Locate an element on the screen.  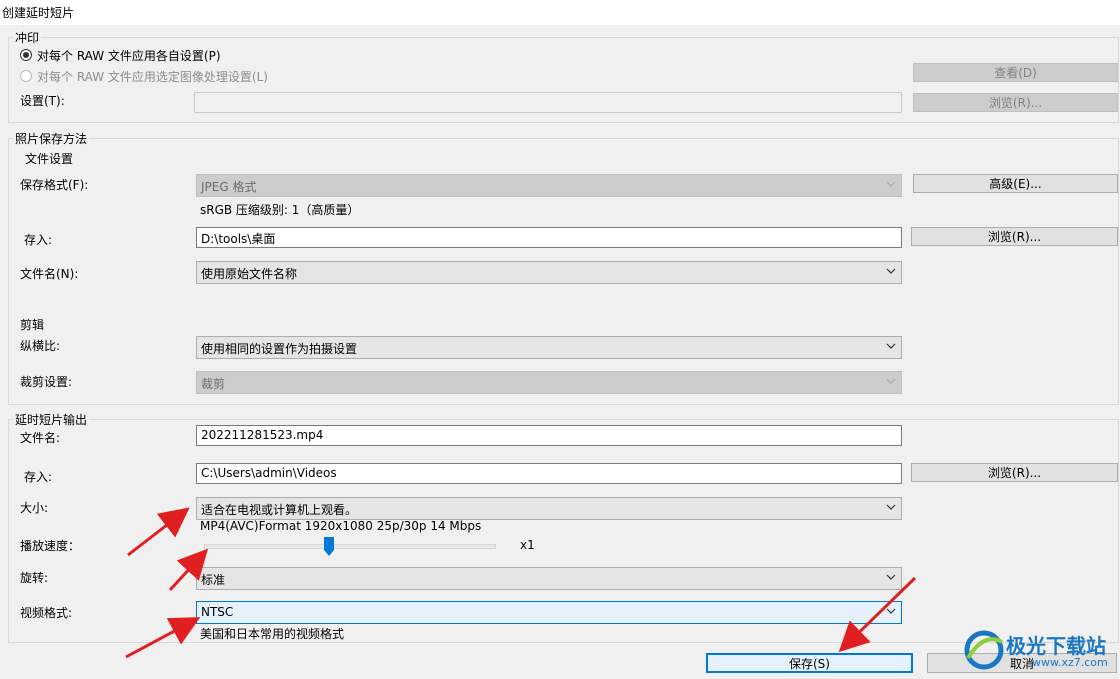
crop-section-label: 剪辑 is located at coordinates (32, 325).